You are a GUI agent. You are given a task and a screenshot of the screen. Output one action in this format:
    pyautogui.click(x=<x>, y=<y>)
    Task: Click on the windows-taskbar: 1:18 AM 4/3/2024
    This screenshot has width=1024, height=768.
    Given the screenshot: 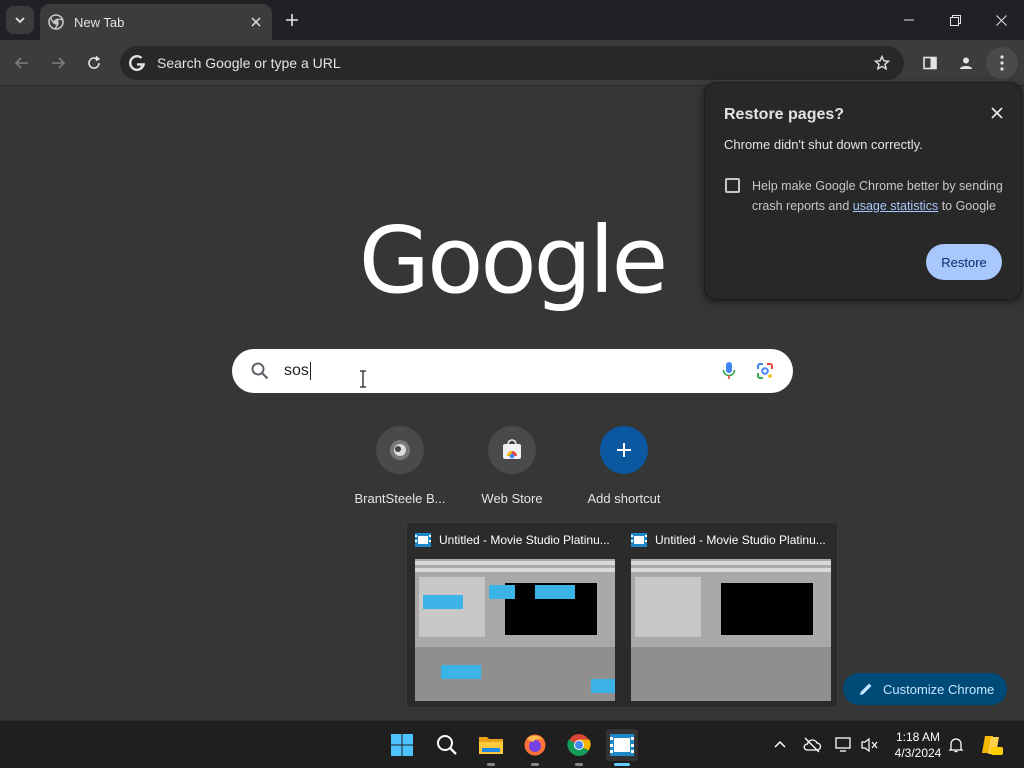 What is the action you would take?
    pyautogui.click(x=512, y=744)
    